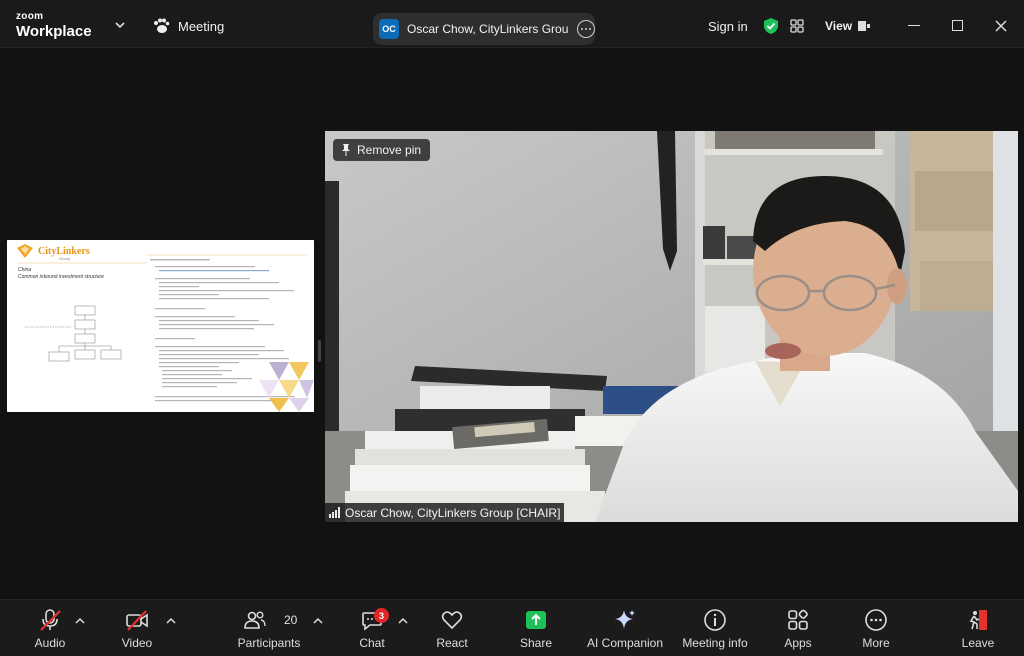  I want to click on more-icon, so click(876, 620).